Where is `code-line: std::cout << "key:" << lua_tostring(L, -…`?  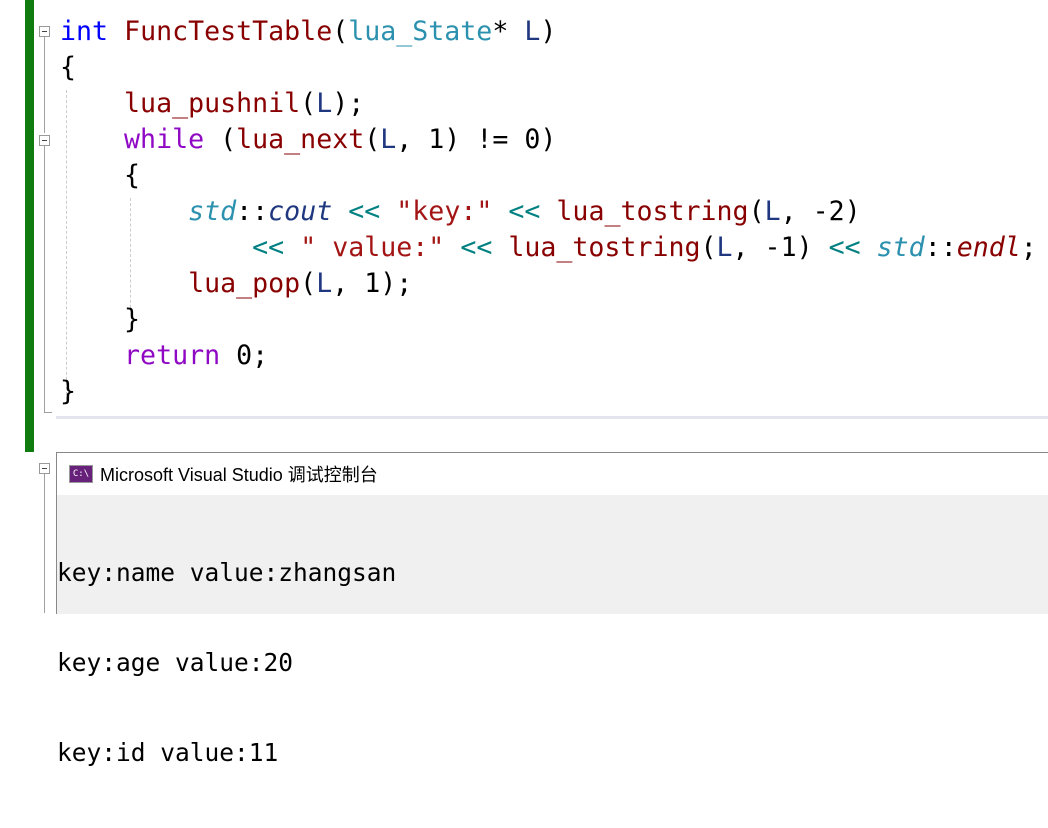
code-line: std::cout << "key:" << lua_tostring(L, -… is located at coordinates (548, 212).